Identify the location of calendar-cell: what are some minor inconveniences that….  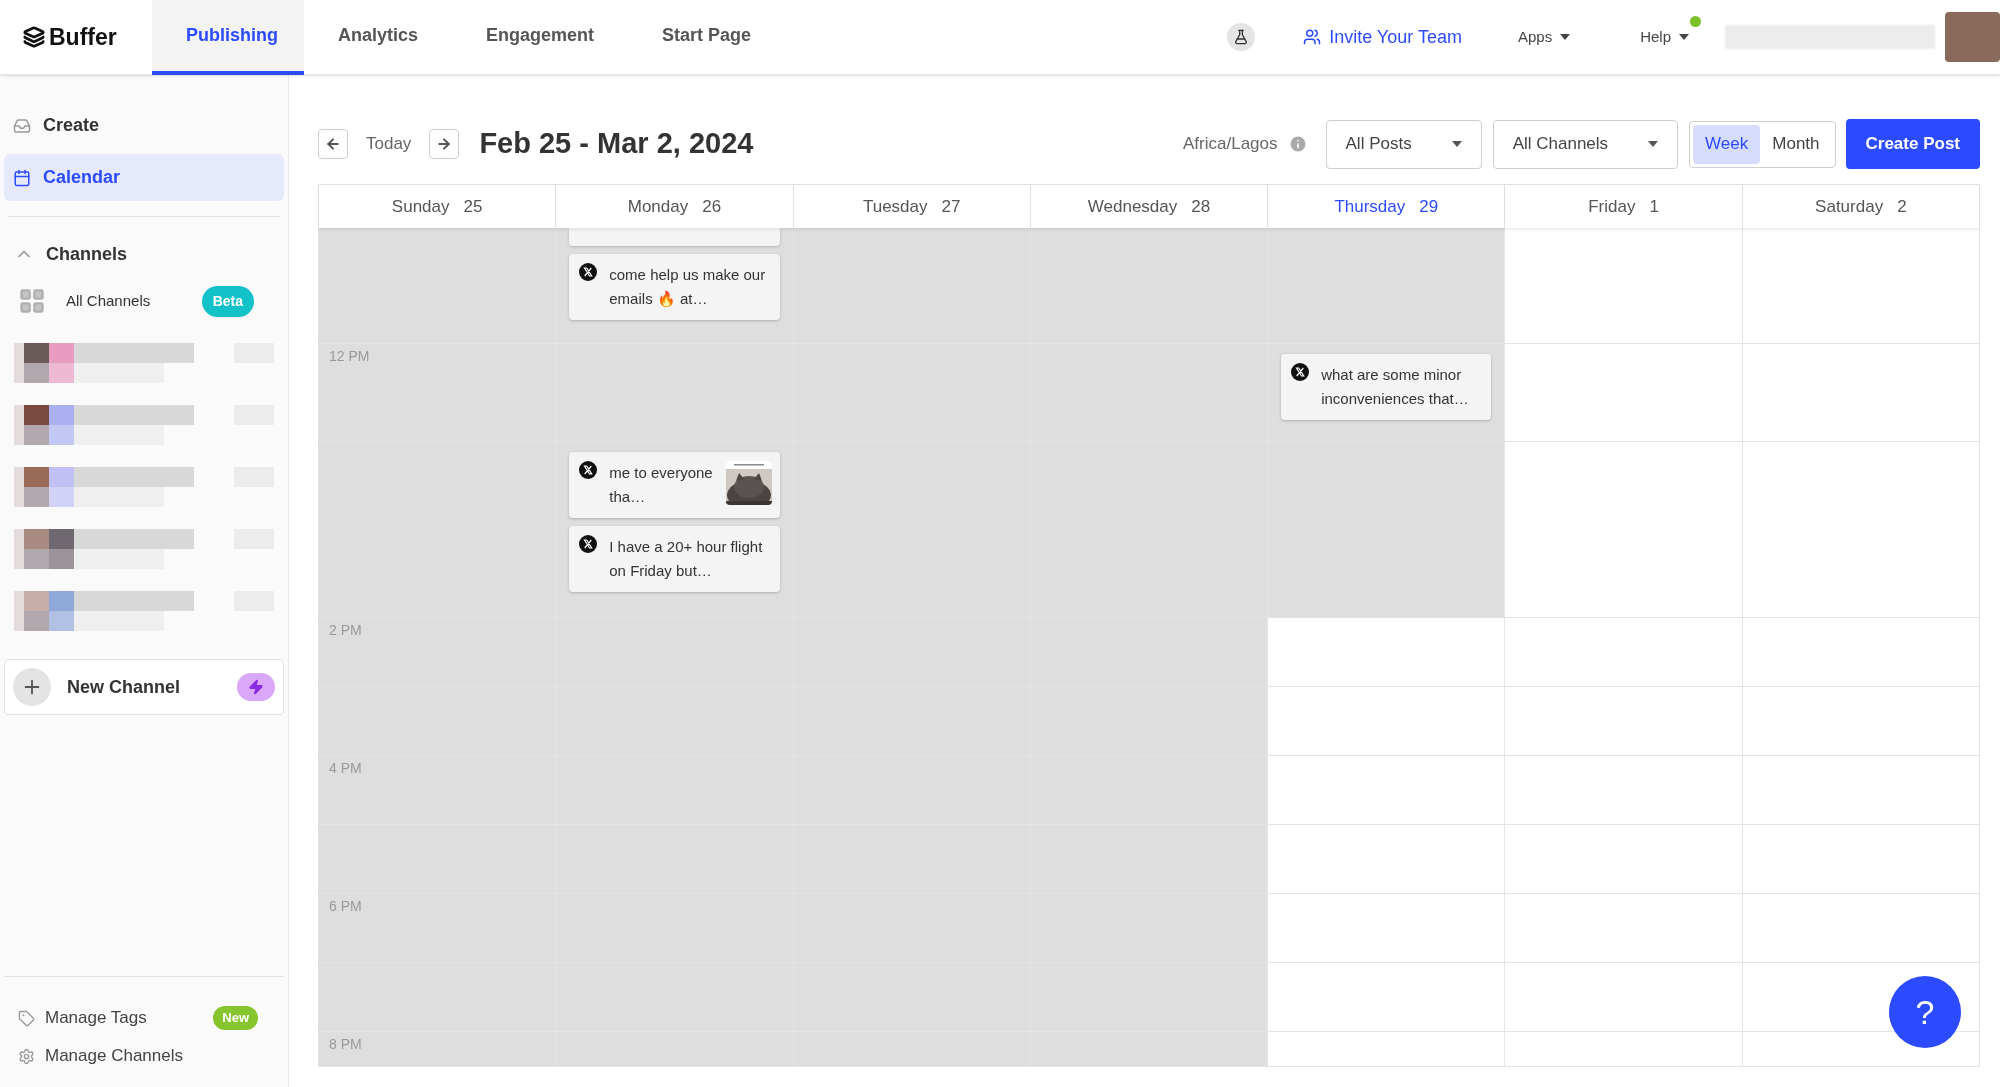
(1387, 393).